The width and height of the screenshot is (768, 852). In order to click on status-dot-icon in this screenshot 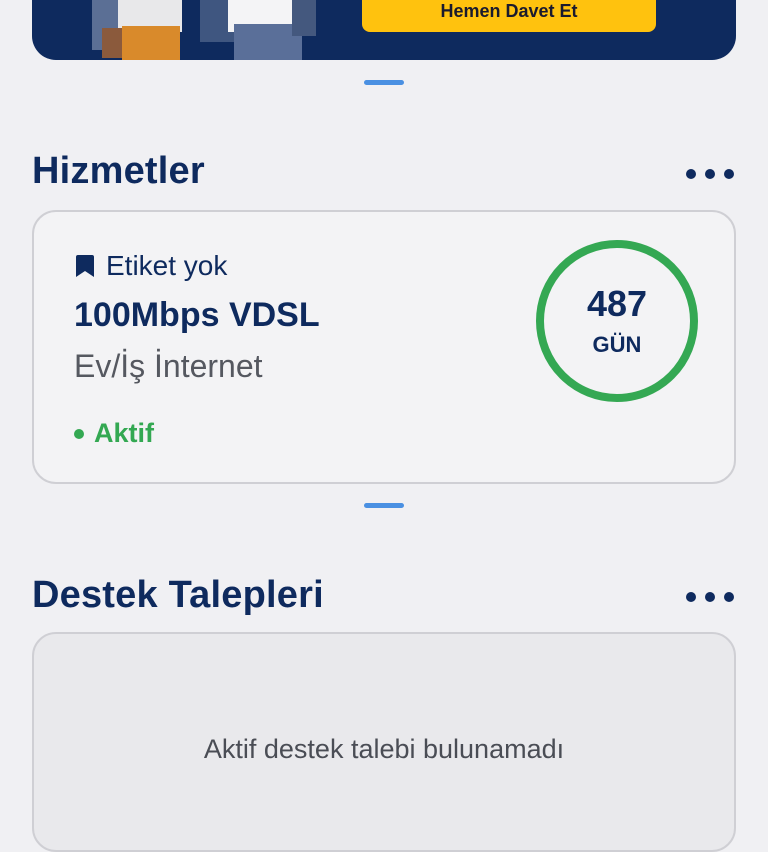, I will do `click(79, 433)`.